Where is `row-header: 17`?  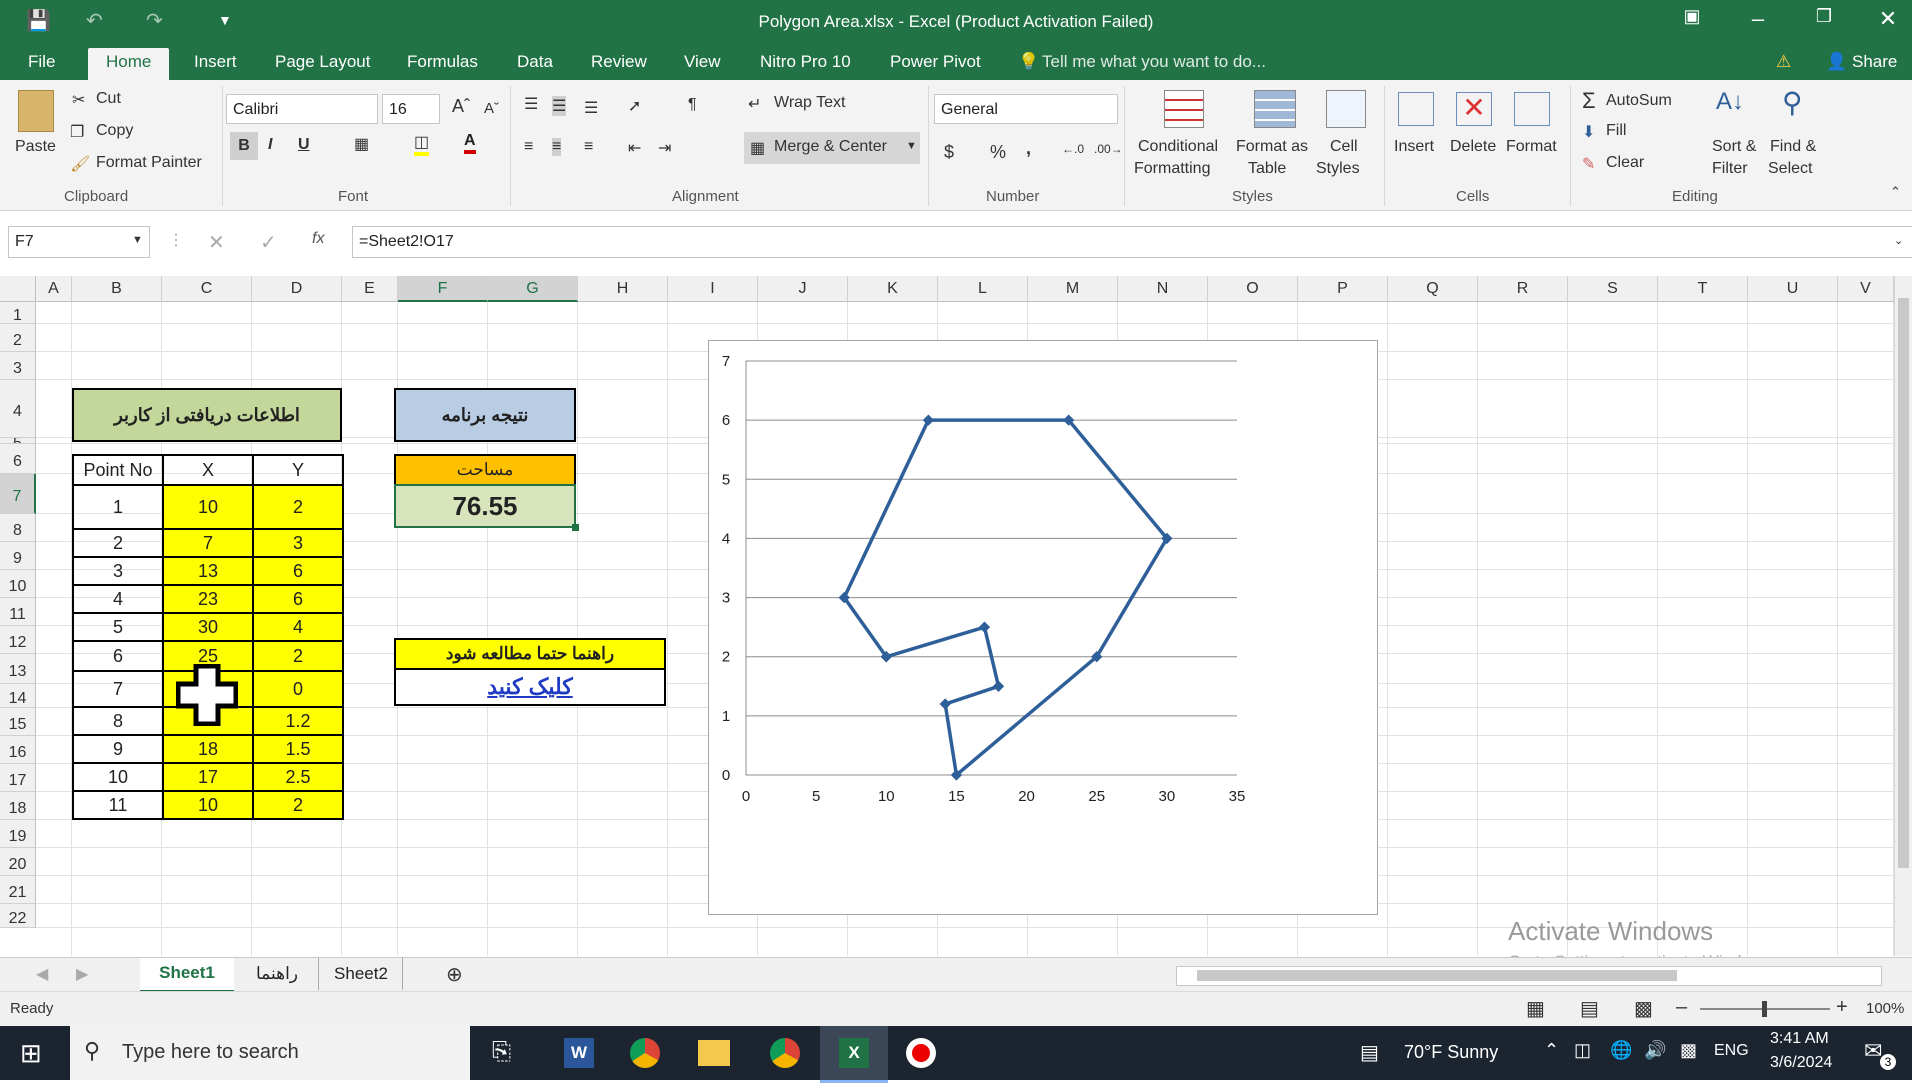
row-header: 17 is located at coordinates (18, 778).